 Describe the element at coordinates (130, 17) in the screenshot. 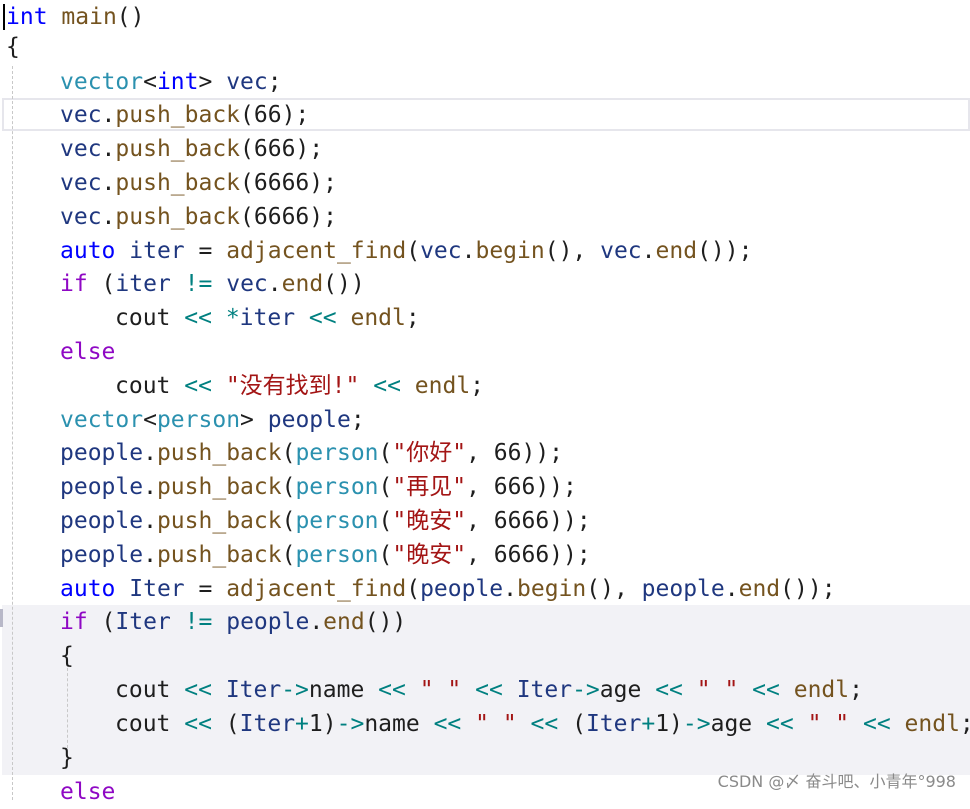

I see `code-token: ()` at that location.